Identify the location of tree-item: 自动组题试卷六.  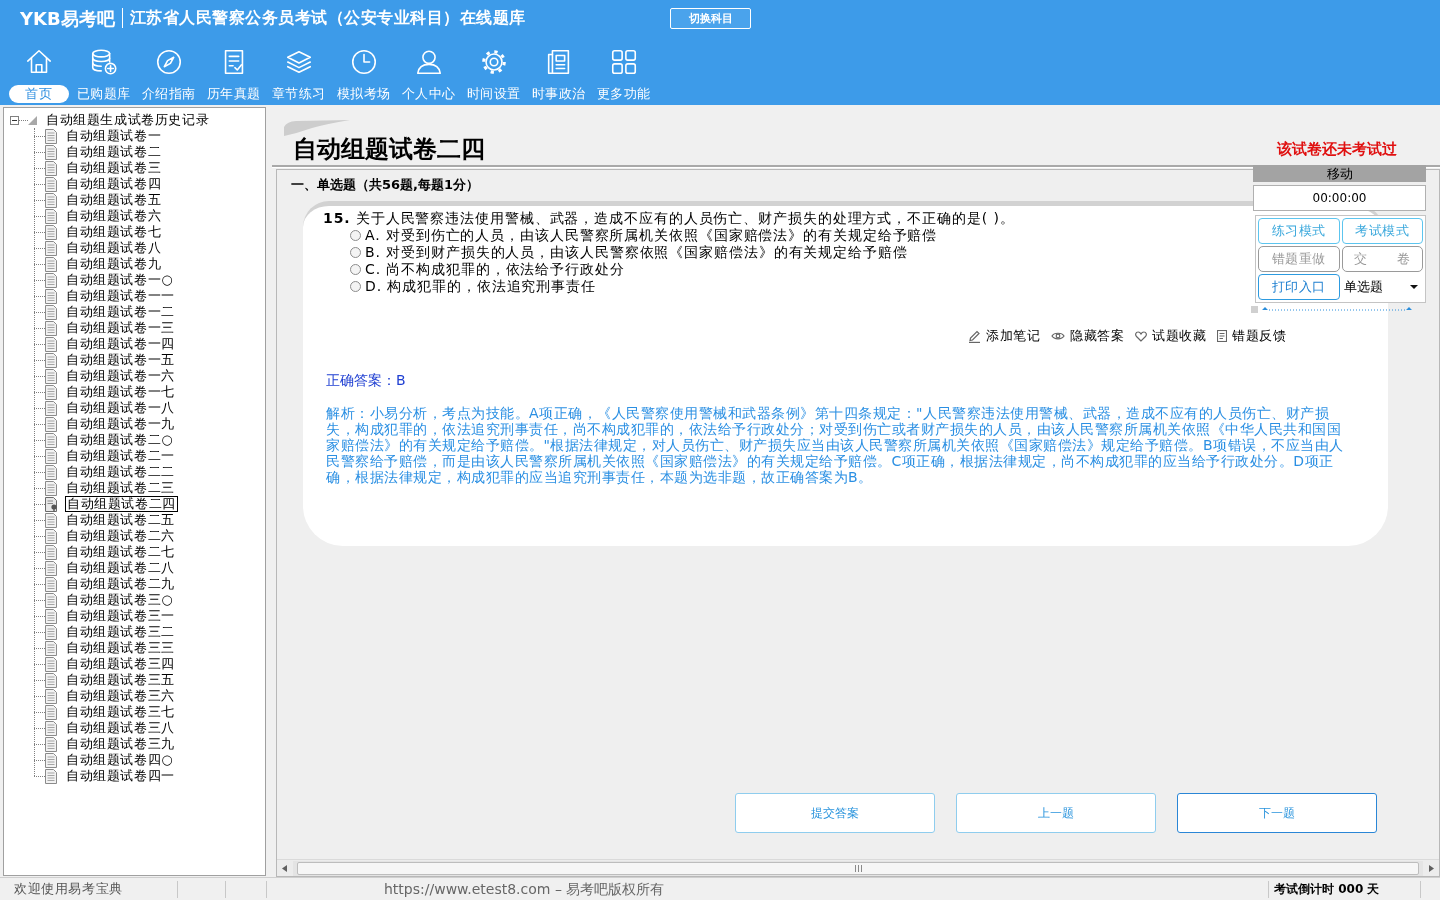
(114, 216).